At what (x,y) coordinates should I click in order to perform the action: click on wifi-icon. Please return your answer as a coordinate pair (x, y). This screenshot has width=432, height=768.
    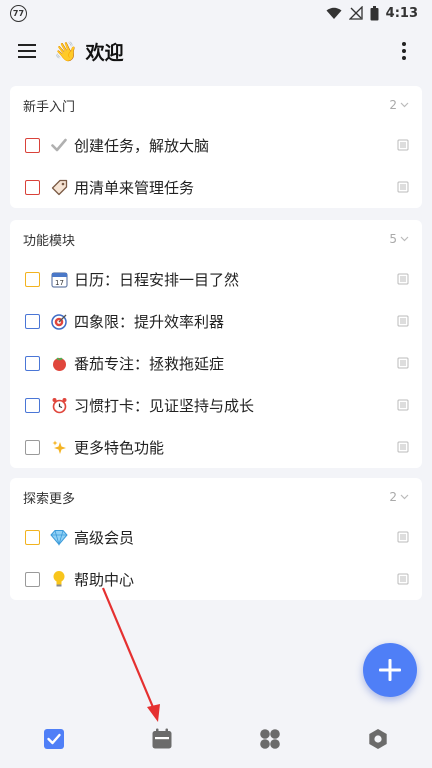
    Looking at the image, I should click on (334, 13).